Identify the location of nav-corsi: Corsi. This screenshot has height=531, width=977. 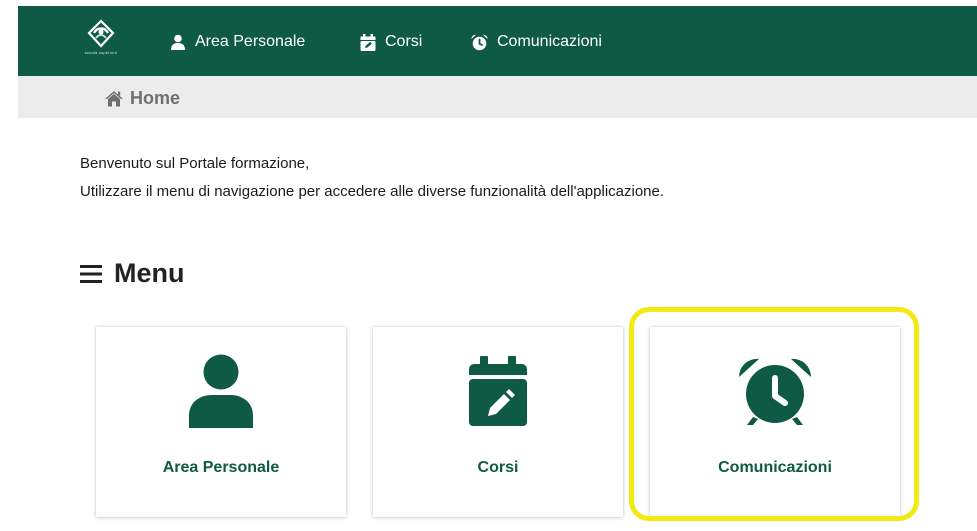
(391, 42).